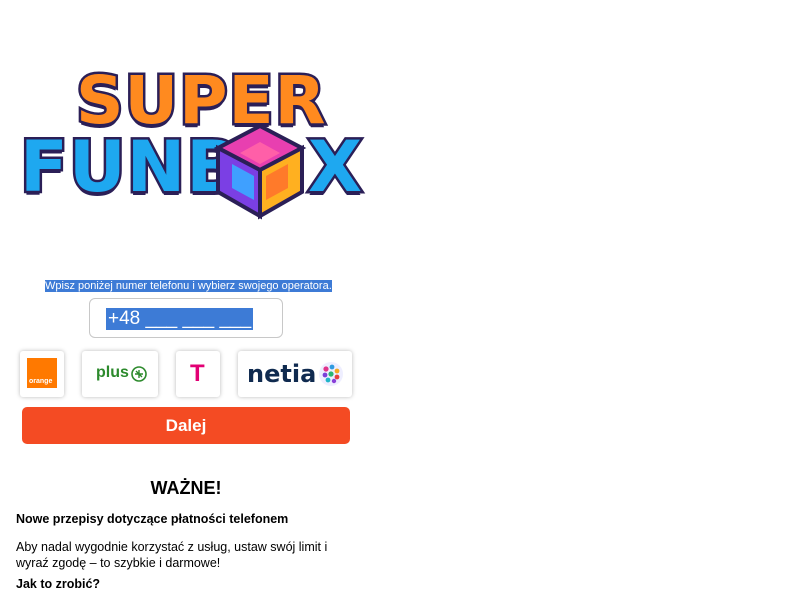 Image resolution: width=800 pixels, height=600 pixels. I want to click on plus-logo-icon, so click(139, 374).